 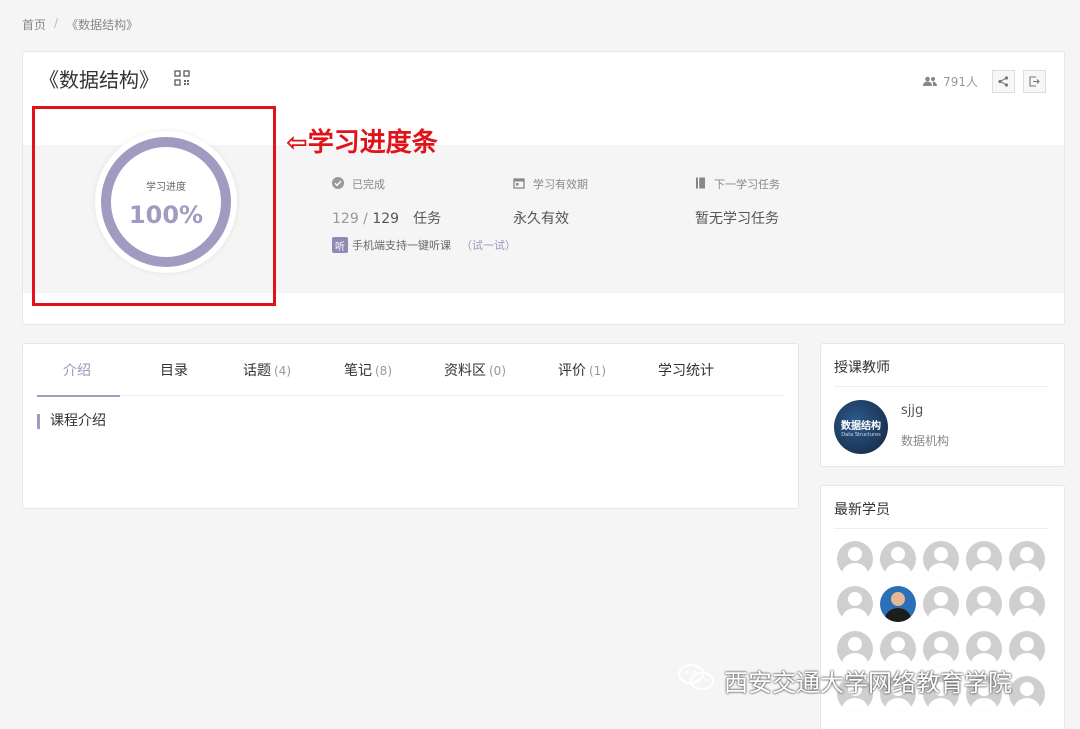 What do you see at coordinates (340, 245) in the screenshot?
I see `listen-badge: 听` at bounding box center [340, 245].